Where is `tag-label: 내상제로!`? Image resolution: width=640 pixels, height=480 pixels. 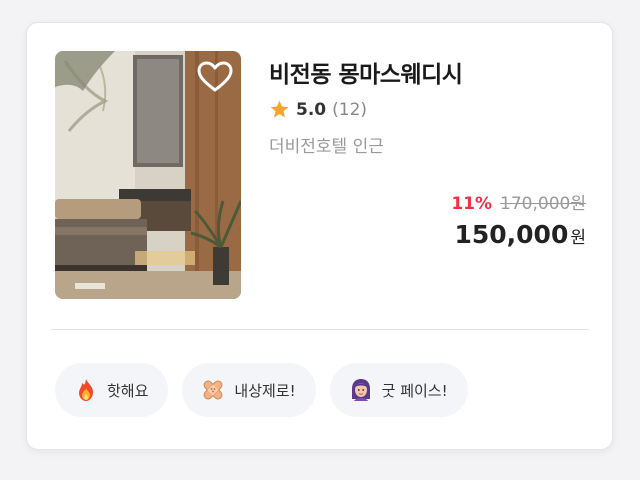 tag-label: 내상제로! is located at coordinates (265, 390).